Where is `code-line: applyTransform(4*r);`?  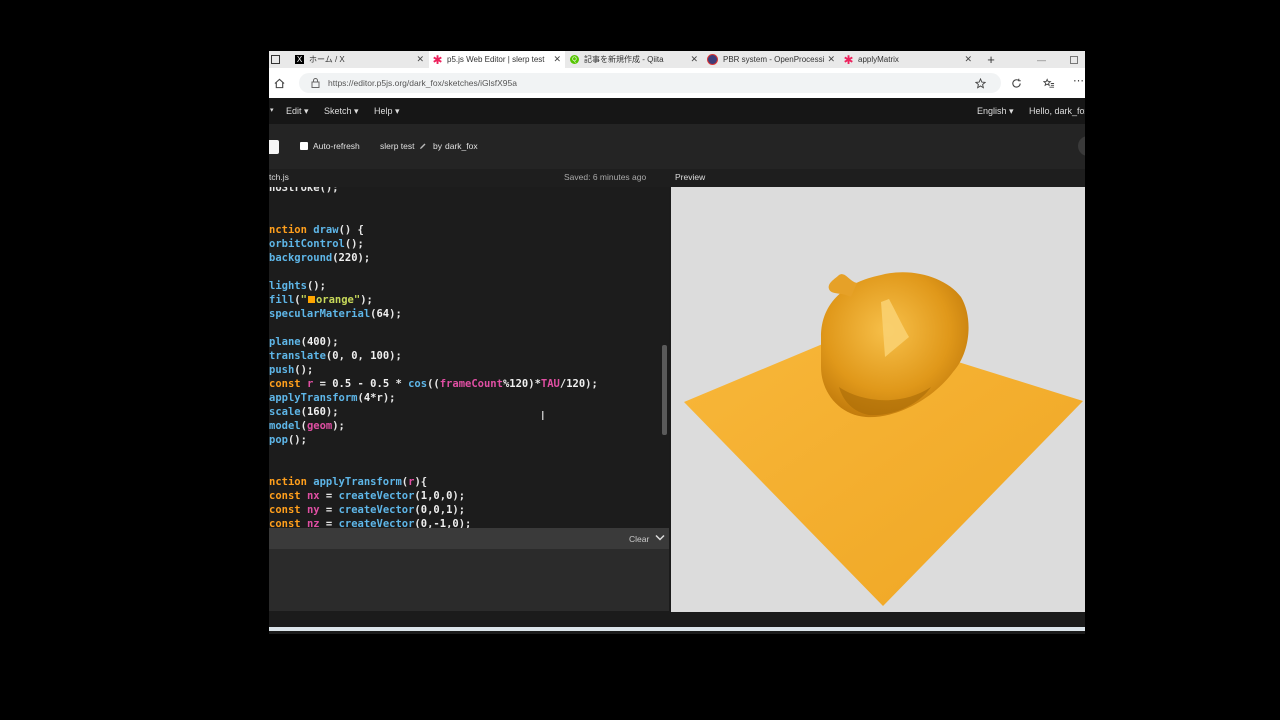
code-line: applyTransform(4*r); is located at coordinates (332, 398).